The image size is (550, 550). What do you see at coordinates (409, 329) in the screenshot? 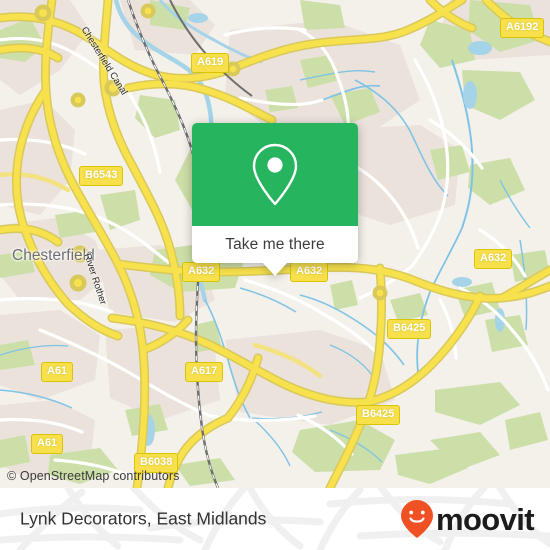
I see `road-shield-b6425-north: B6425` at bounding box center [409, 329].